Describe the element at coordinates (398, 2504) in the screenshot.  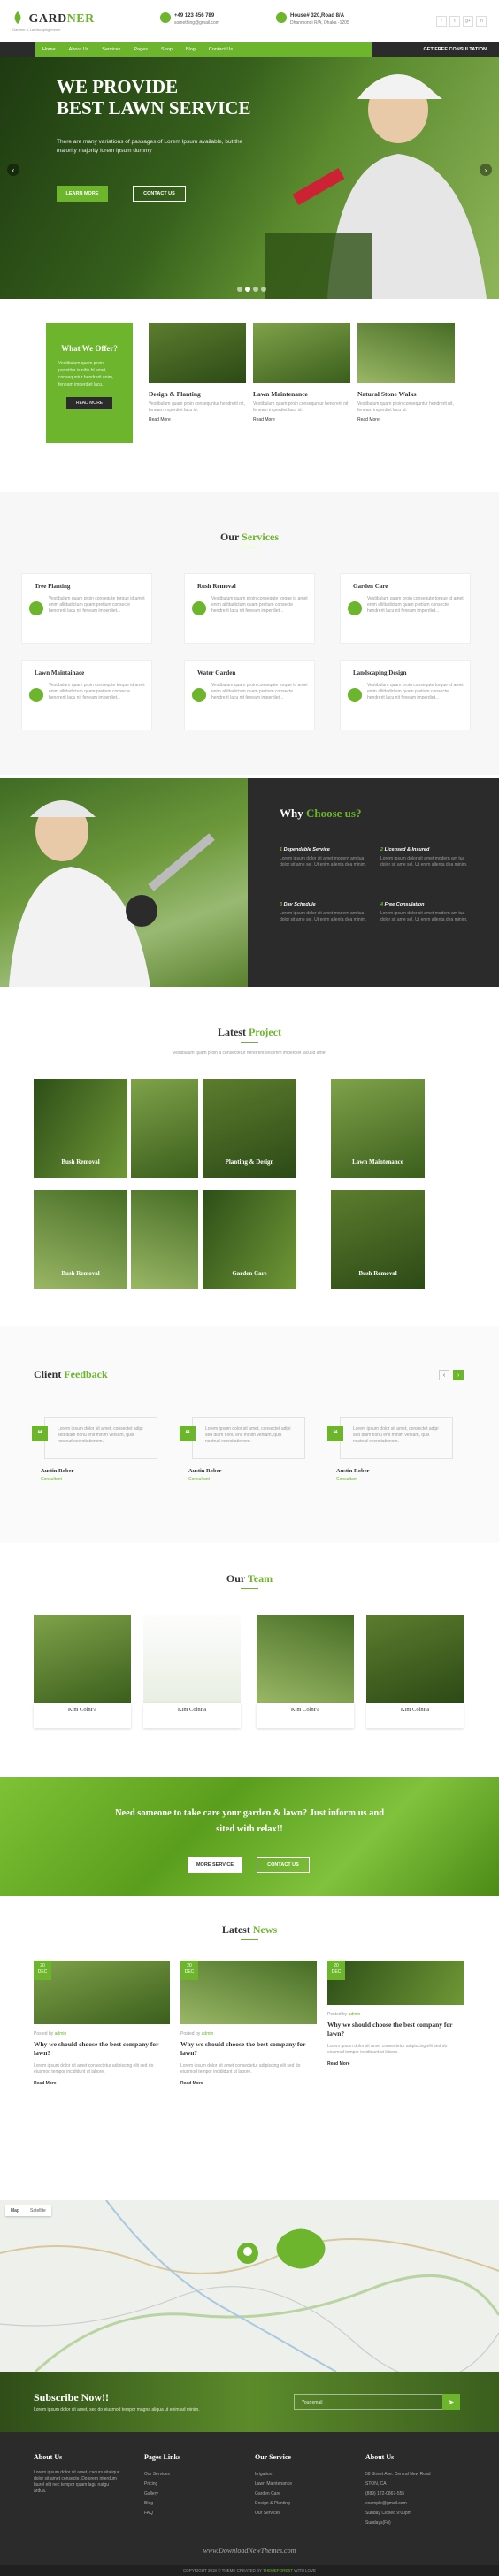
I see `footer-contact-line: example@gmail.com` at that location.